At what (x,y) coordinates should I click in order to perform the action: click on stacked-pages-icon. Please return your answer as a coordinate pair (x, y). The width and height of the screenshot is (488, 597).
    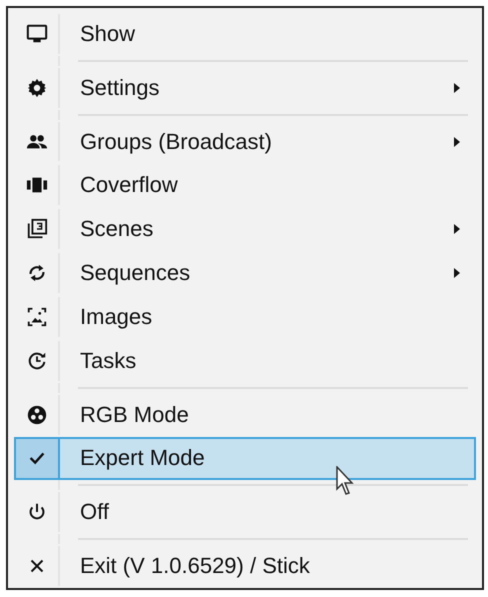
    Looking at the image, I should click on (37, 229).